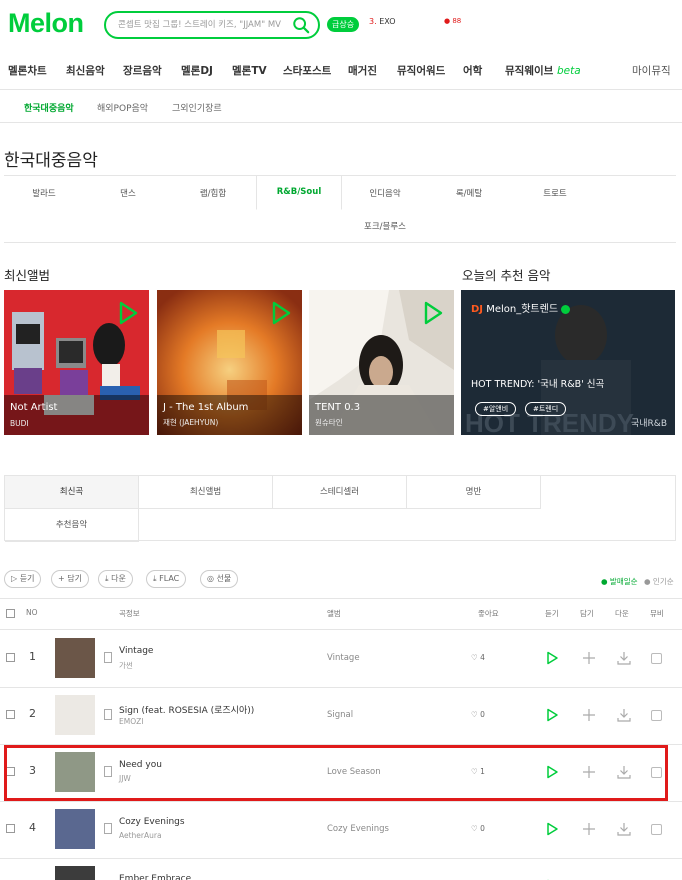  What do you see at coordinates (340, 492) in the screenshot?
I see `tab-steady-seller: 스테디셀러` at bounding box center [340, 492].